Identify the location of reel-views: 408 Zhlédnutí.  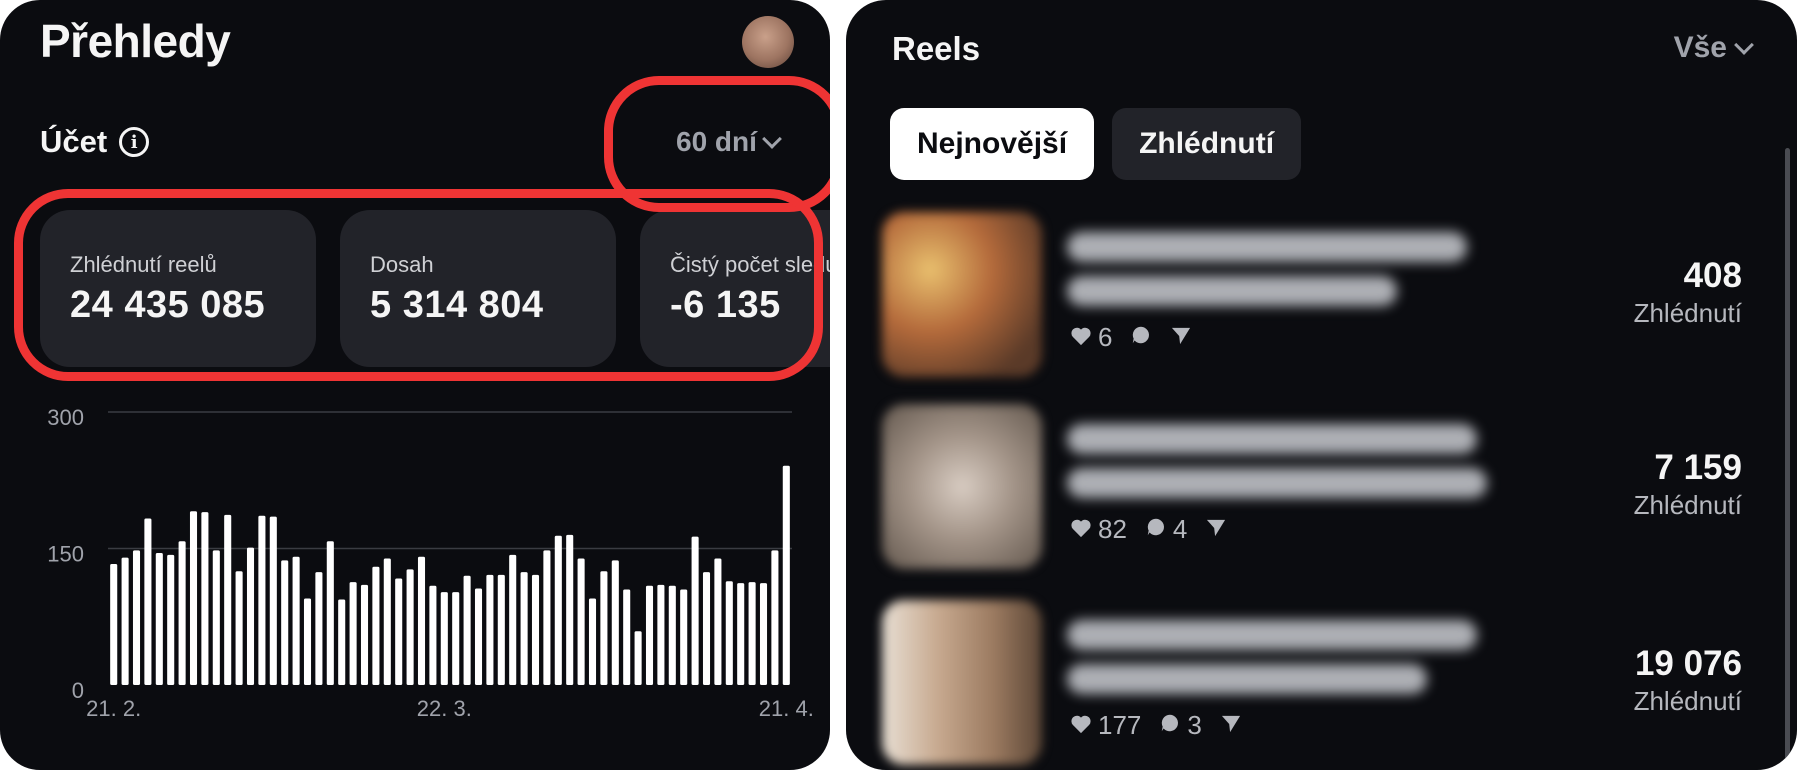
(1688, 292).